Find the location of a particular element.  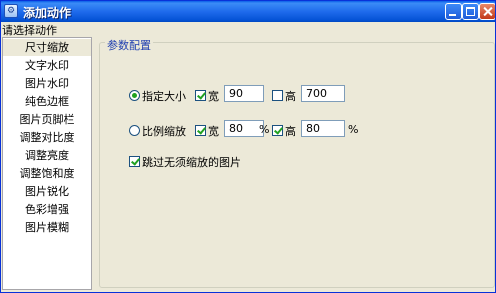

ratio-label: 比例缩放 is located at coordinates (164, 131).